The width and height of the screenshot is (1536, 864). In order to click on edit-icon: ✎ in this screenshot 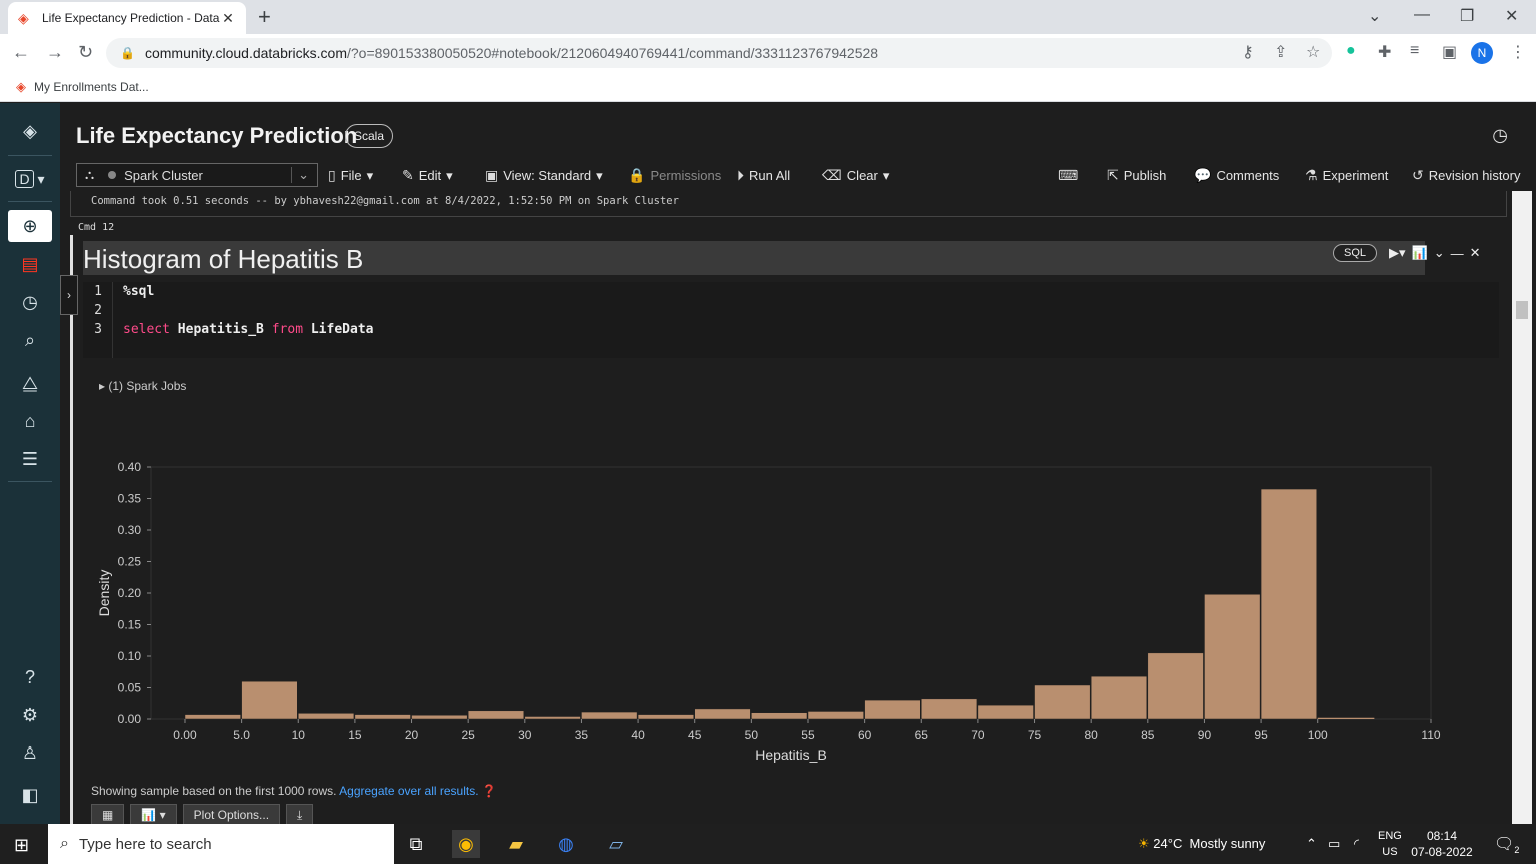, I will do `click(408, 175)`.